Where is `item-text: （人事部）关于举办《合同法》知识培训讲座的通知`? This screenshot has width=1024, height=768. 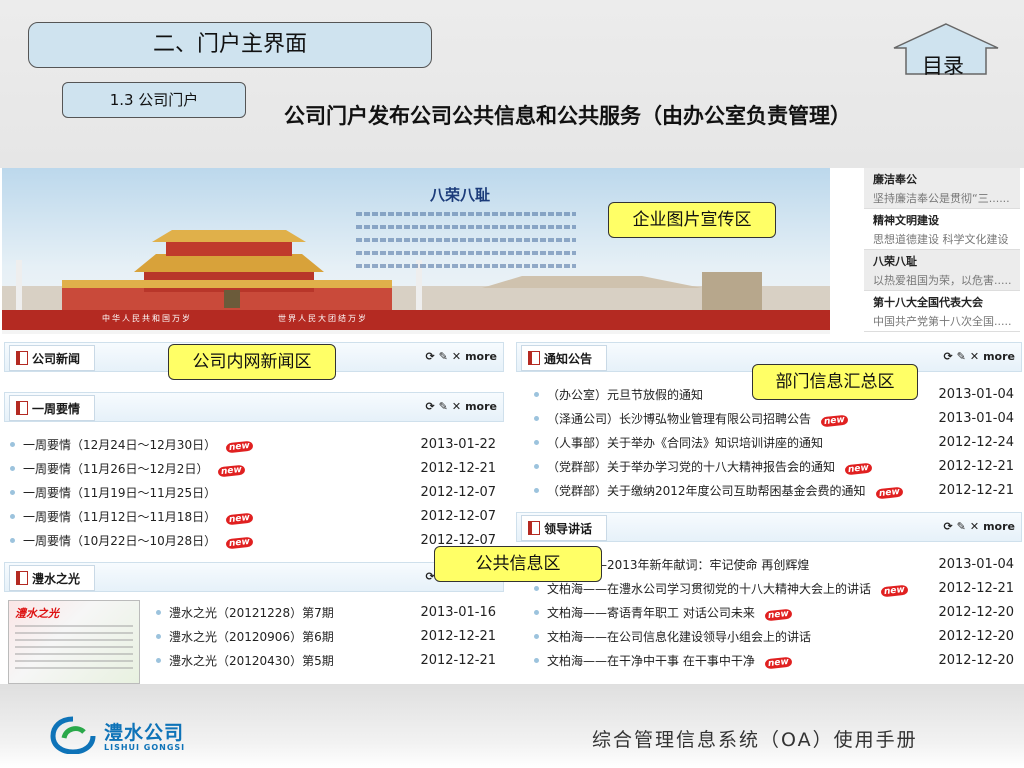 item-text: （人事部）关于举办《合同法》知识培训讲座的通知 is located at coordinates (685, 442).